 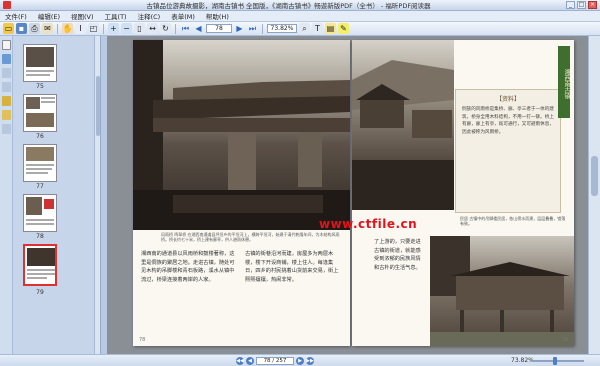 What do you see at coordinates (67, 28) in the screenshot?
I see `hand-icon: ✋` at bounding box center [67, 28].